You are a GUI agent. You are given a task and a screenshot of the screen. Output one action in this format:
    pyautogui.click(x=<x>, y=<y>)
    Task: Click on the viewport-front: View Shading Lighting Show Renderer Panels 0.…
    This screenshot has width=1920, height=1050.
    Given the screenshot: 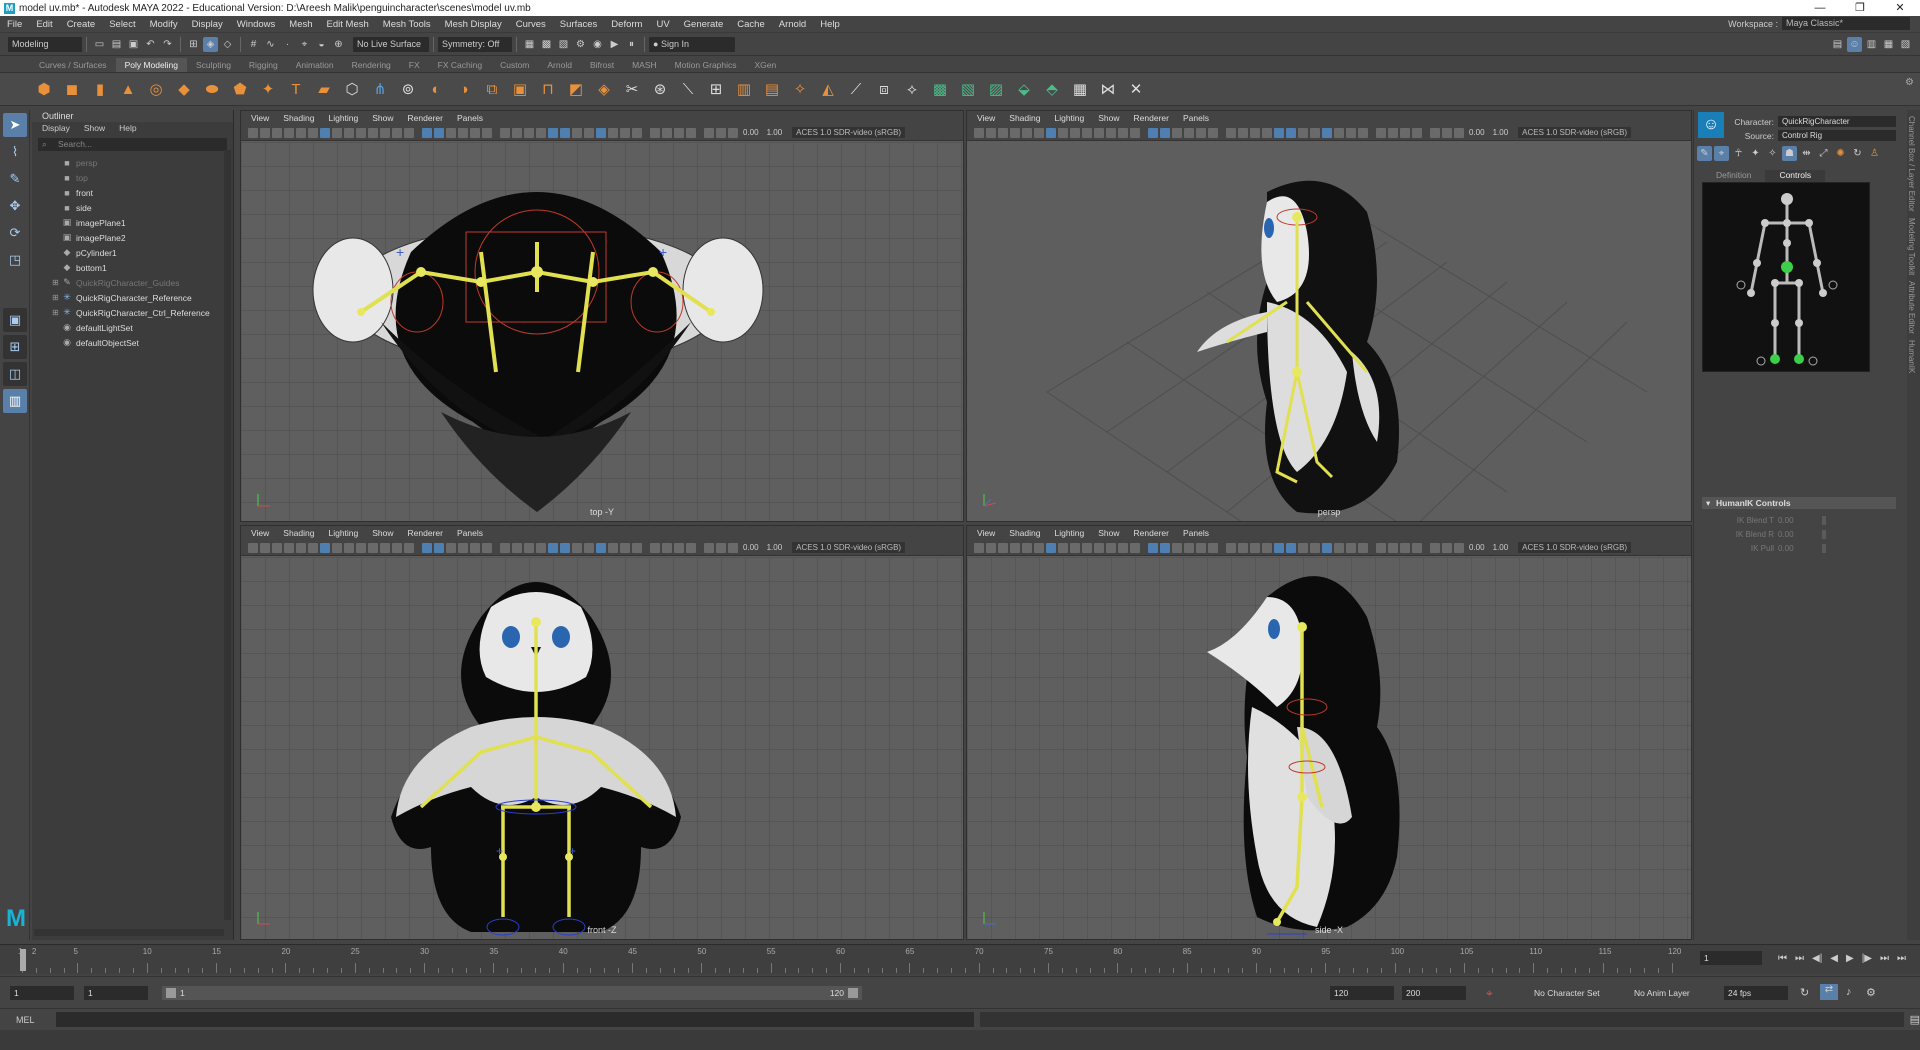 What is the action you would take?
    pyautogui.click(x=602, y=732)
    